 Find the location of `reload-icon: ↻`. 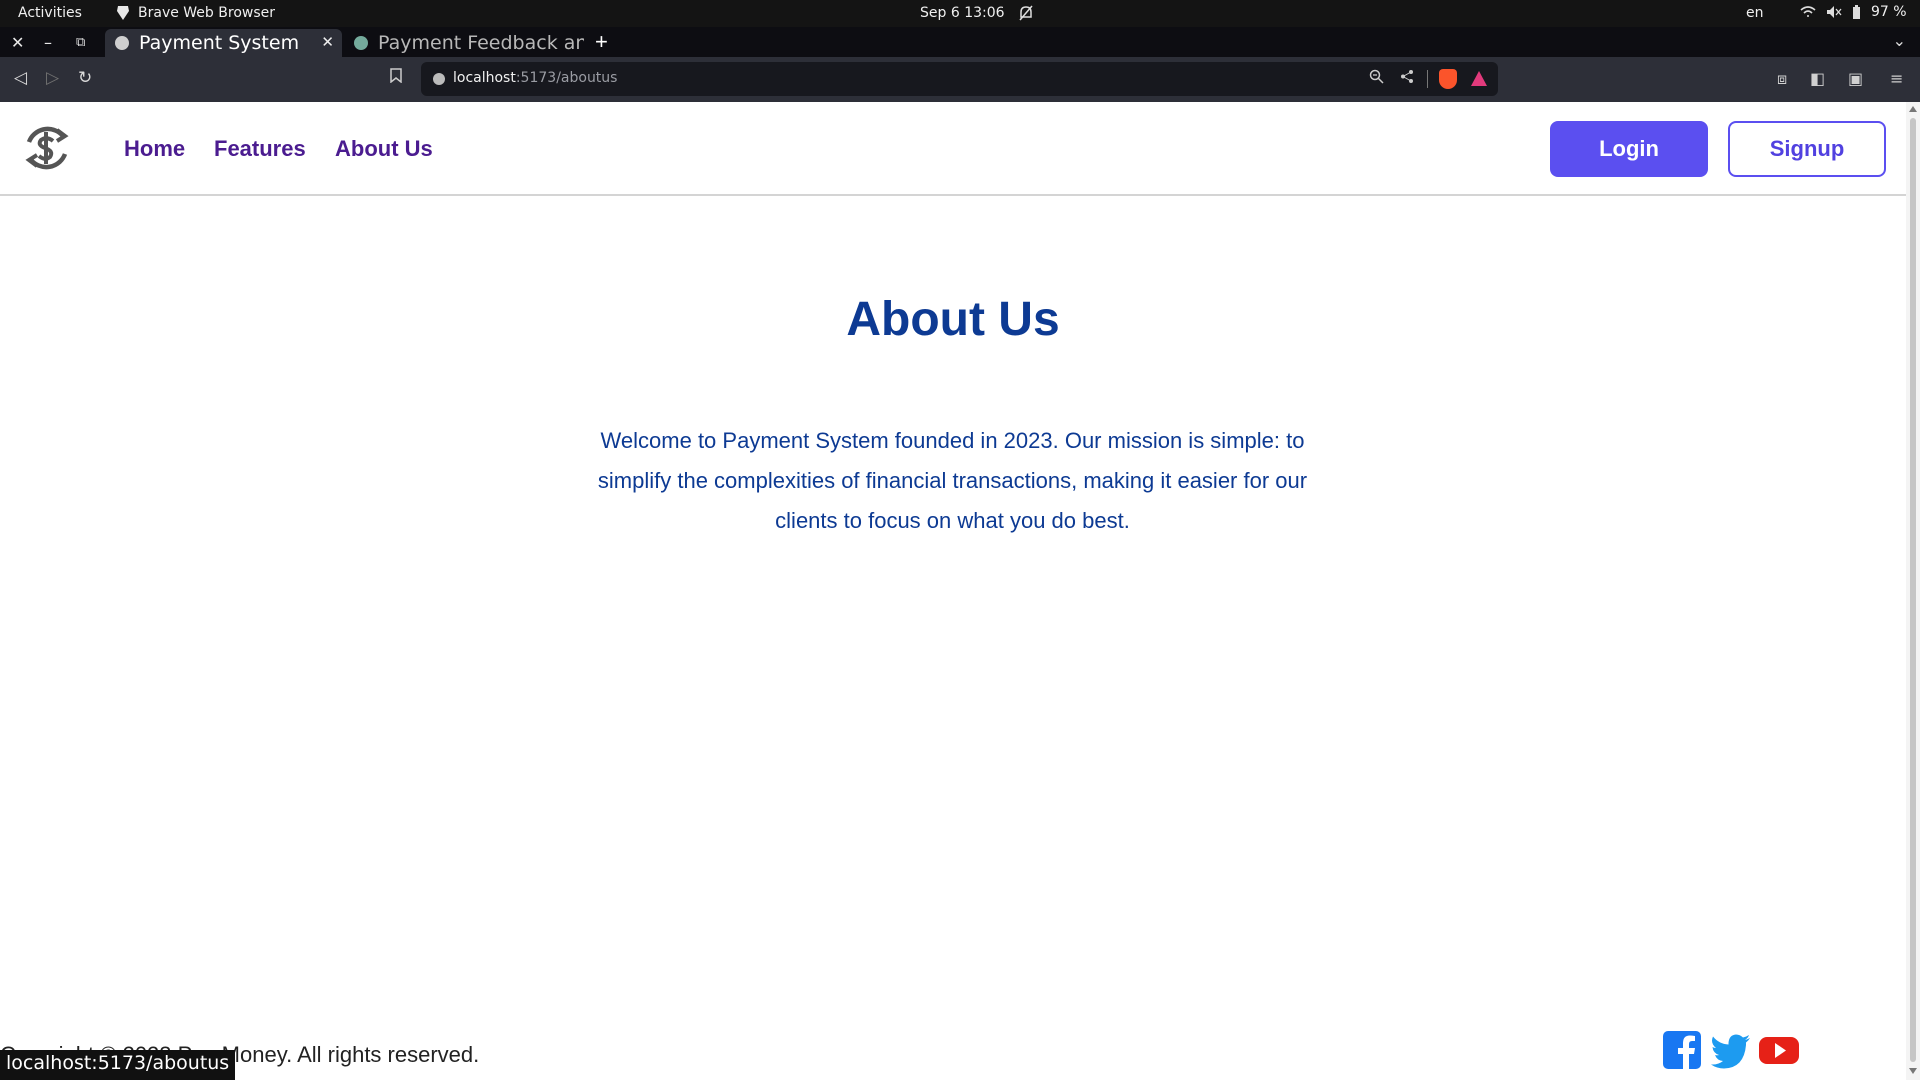

reload-icon: ↻ is located at coordinates (85, 78).